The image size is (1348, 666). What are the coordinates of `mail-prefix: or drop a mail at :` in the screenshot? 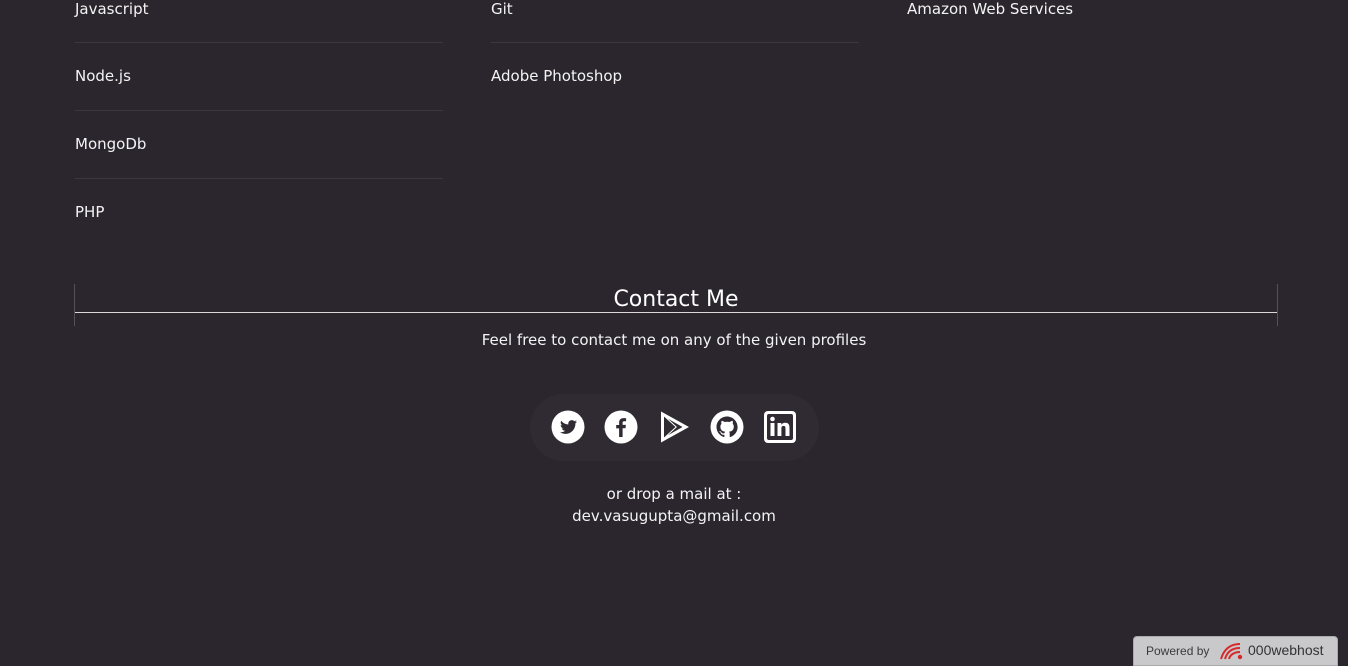 It's located at (674, 494).